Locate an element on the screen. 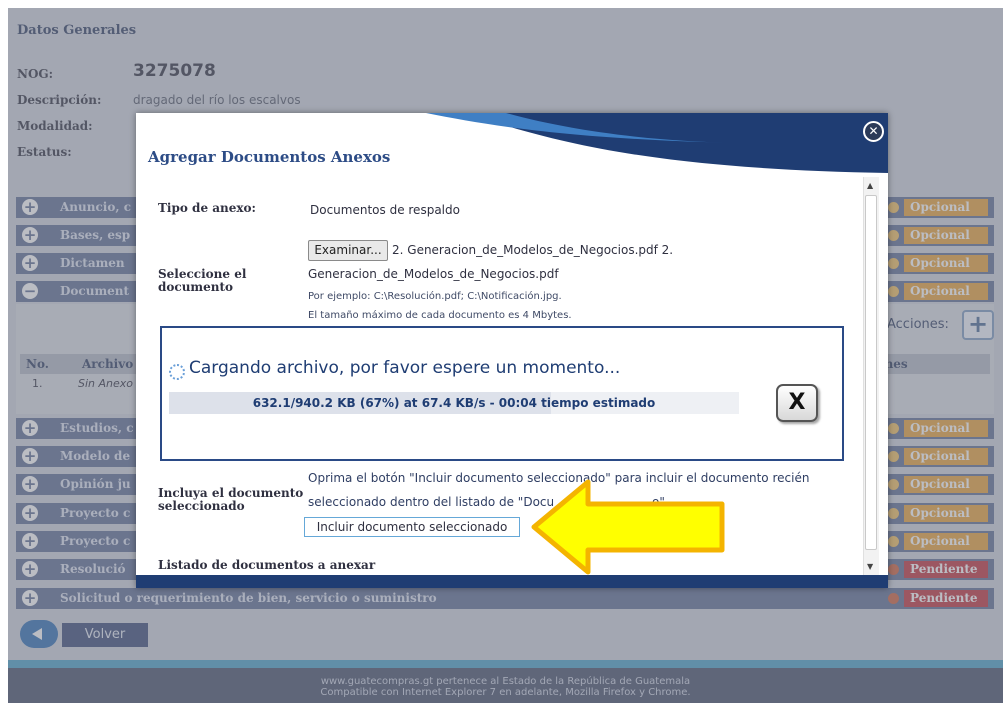  modal-header: Agregar Documentos Anexos is located at coordinates (512, 145).